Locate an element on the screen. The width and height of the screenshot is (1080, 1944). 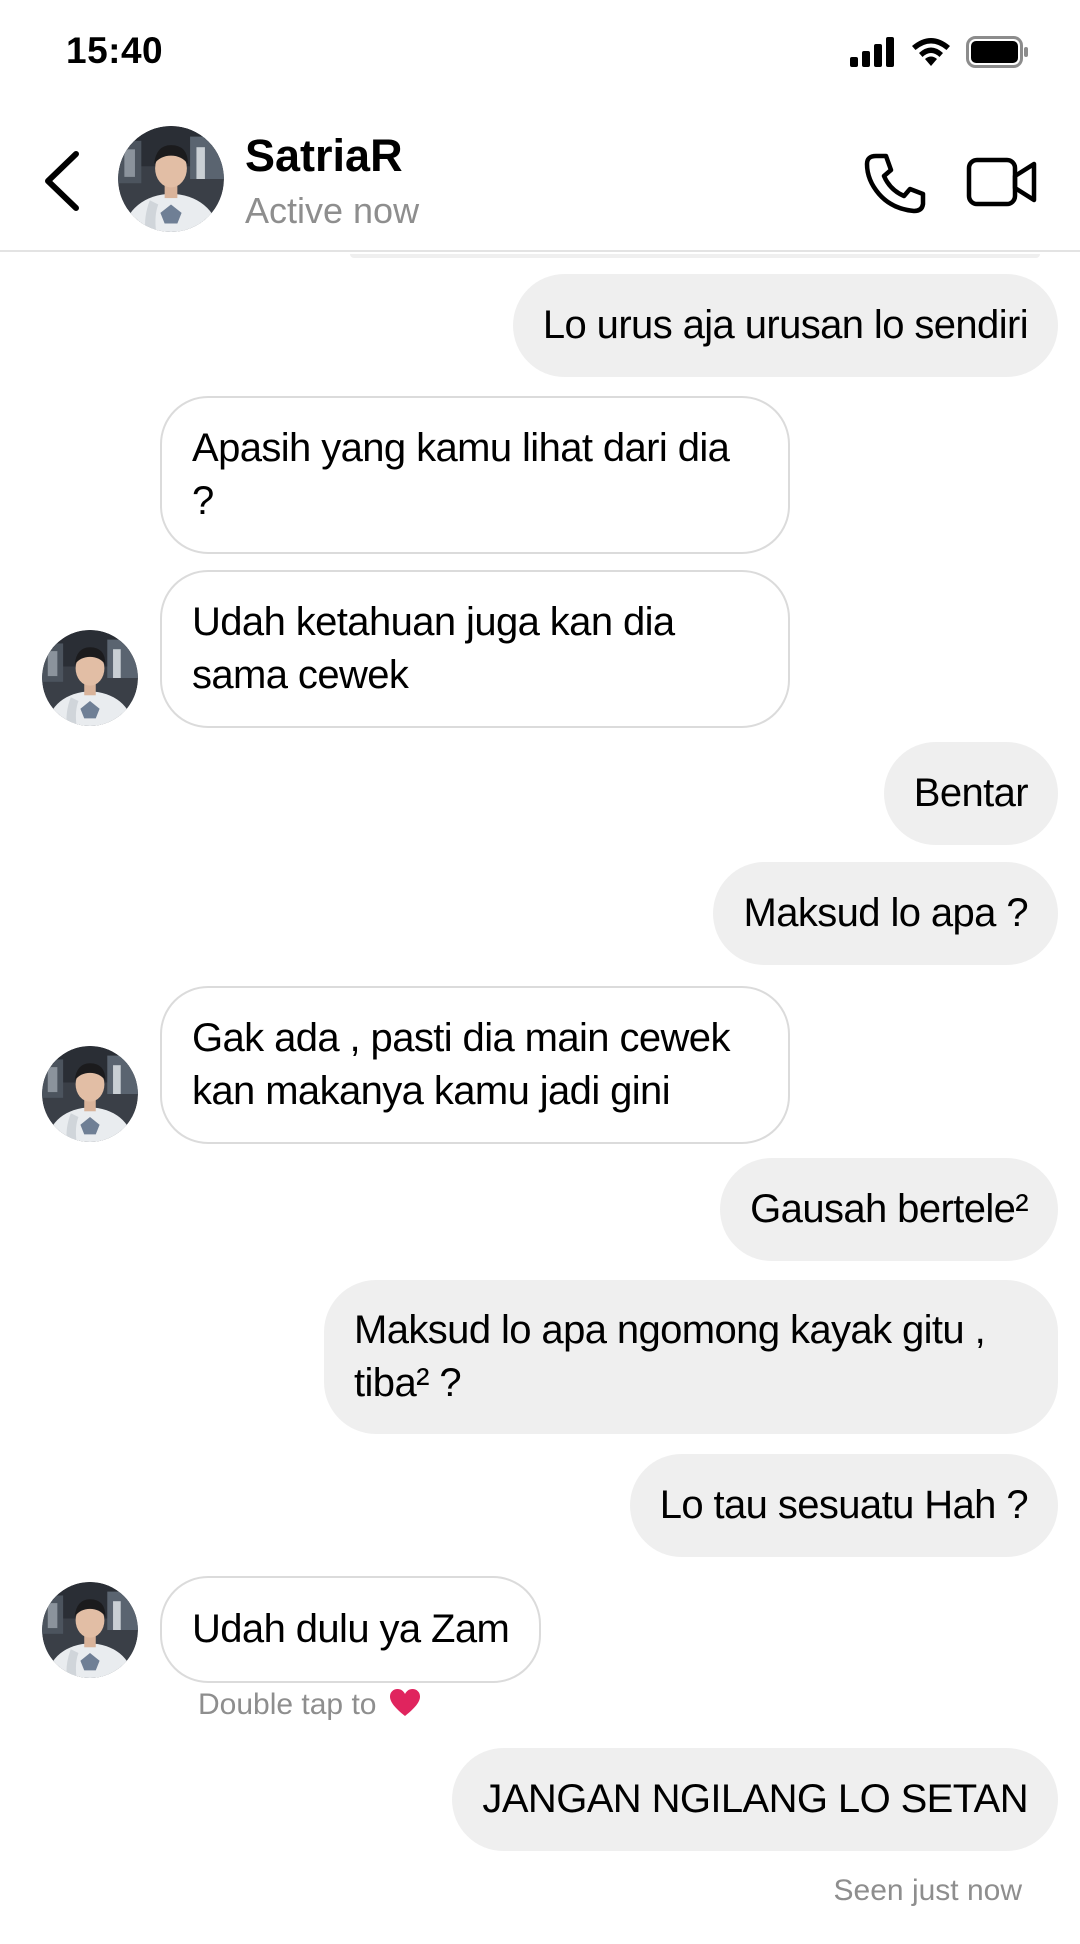
message-outgoing: Lo urus aja urusan lo sendiri is located at coordinates (785, 325).